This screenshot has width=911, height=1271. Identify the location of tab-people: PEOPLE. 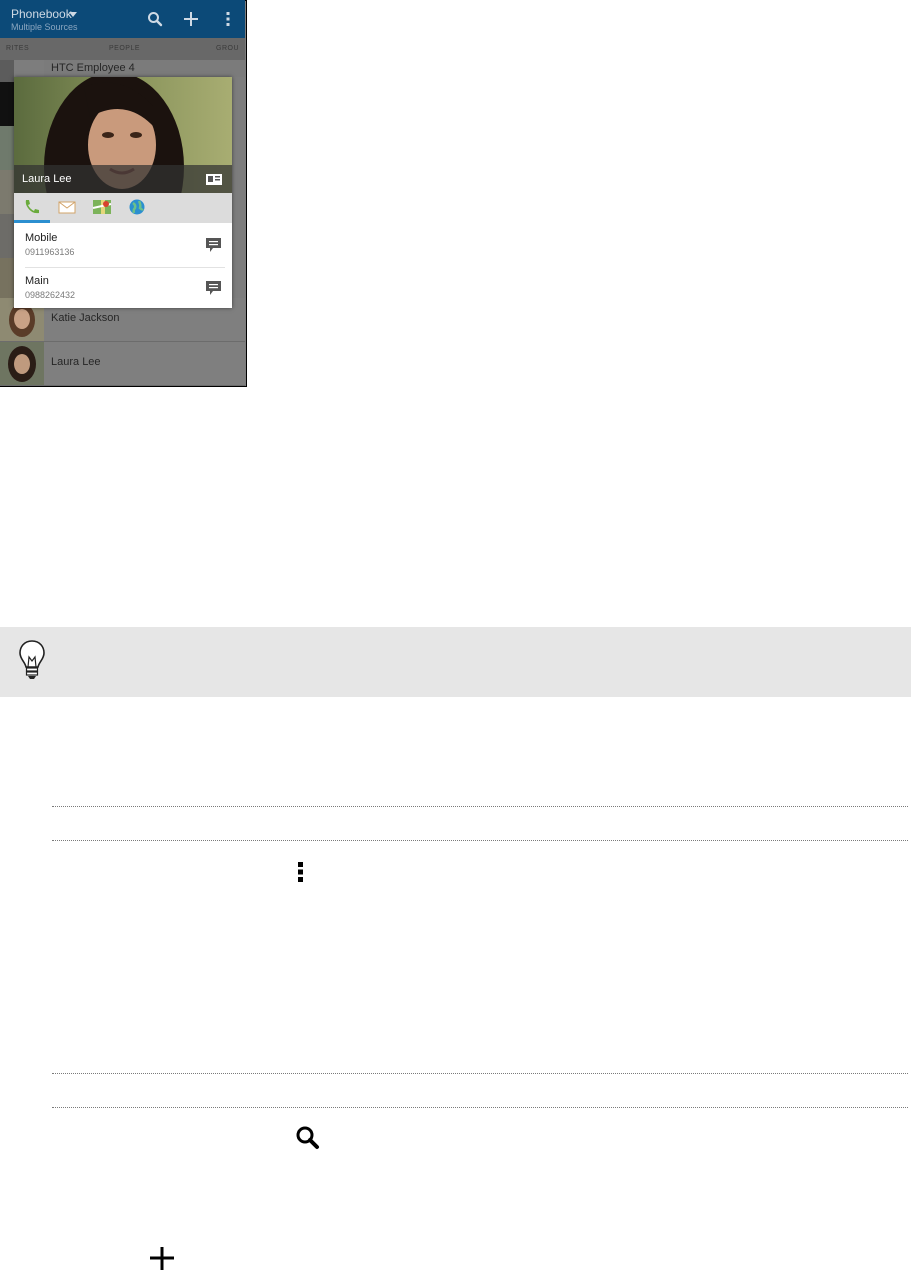
(124, 48).